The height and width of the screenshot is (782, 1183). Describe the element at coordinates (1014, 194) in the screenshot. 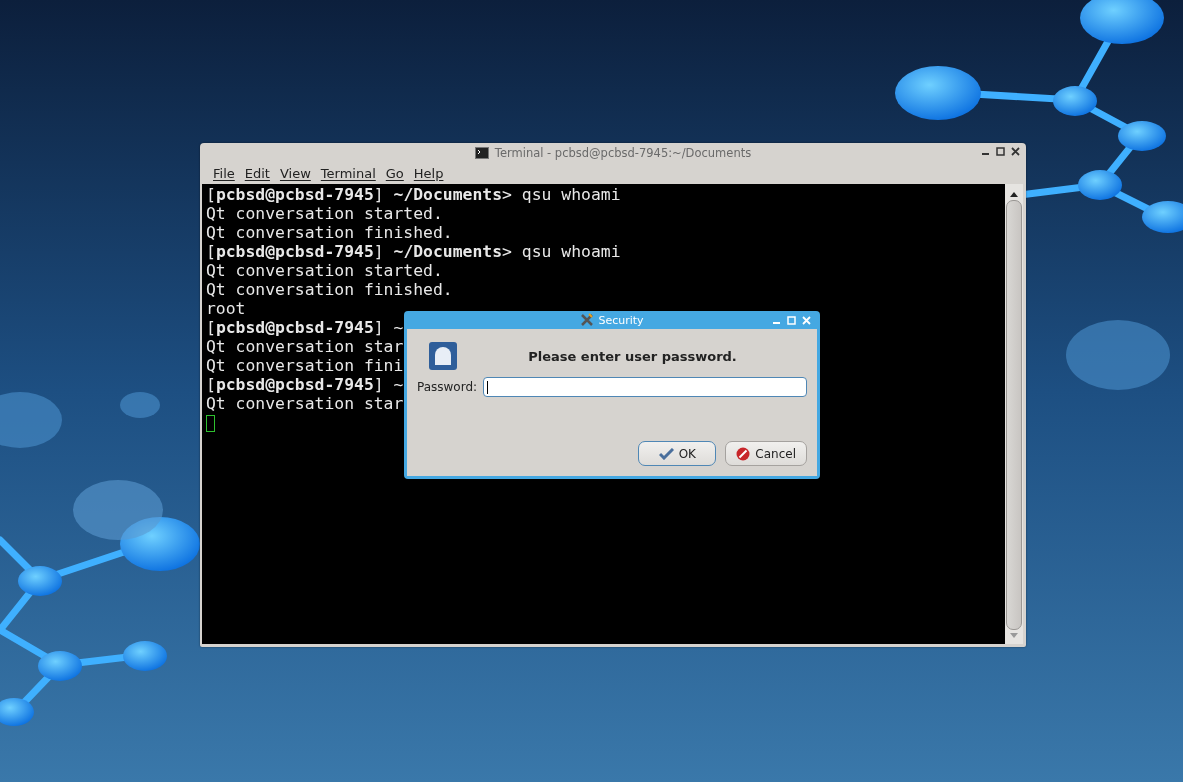

I see `scroll-up-icon` at that location.